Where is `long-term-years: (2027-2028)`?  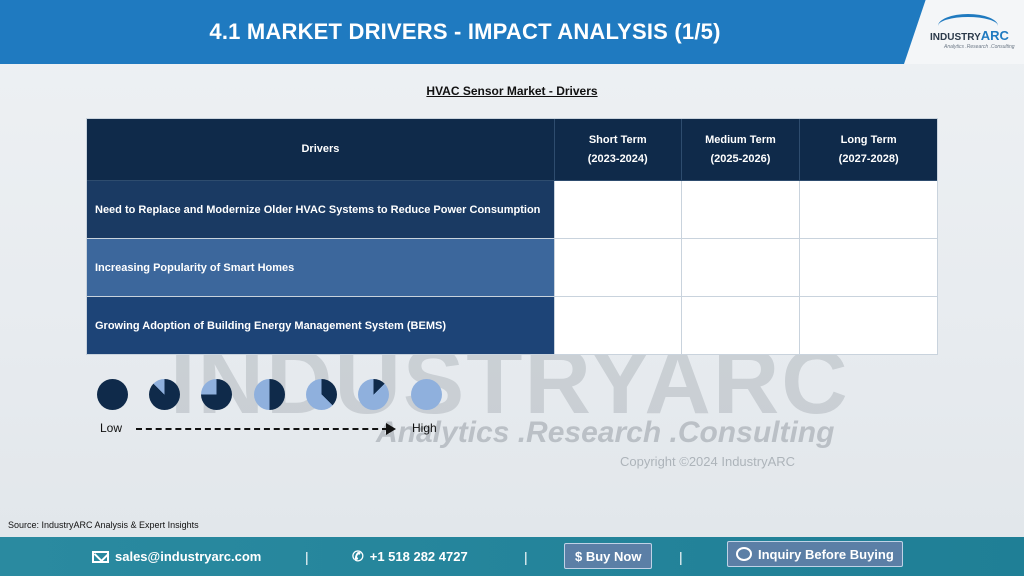
long-term-years: (2027-2028) is located at coordinates (868, 158).